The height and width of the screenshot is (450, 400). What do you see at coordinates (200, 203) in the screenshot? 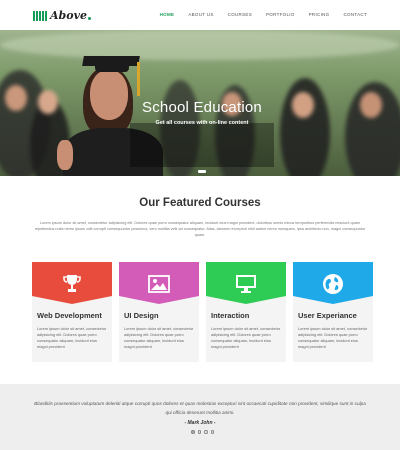
I see `featured-title: Our Featured Courses` at bounding box center [200, 203].